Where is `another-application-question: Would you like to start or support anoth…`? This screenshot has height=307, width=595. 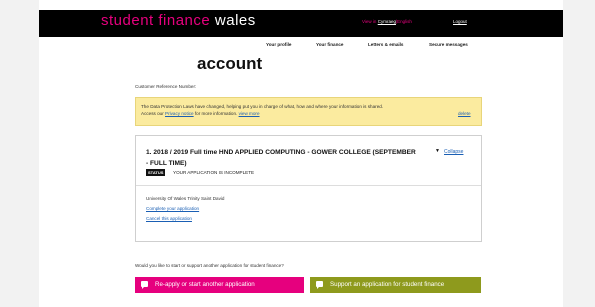
another-application-question: Would you like to start or support anoth… is located at coordinates (209, 265).